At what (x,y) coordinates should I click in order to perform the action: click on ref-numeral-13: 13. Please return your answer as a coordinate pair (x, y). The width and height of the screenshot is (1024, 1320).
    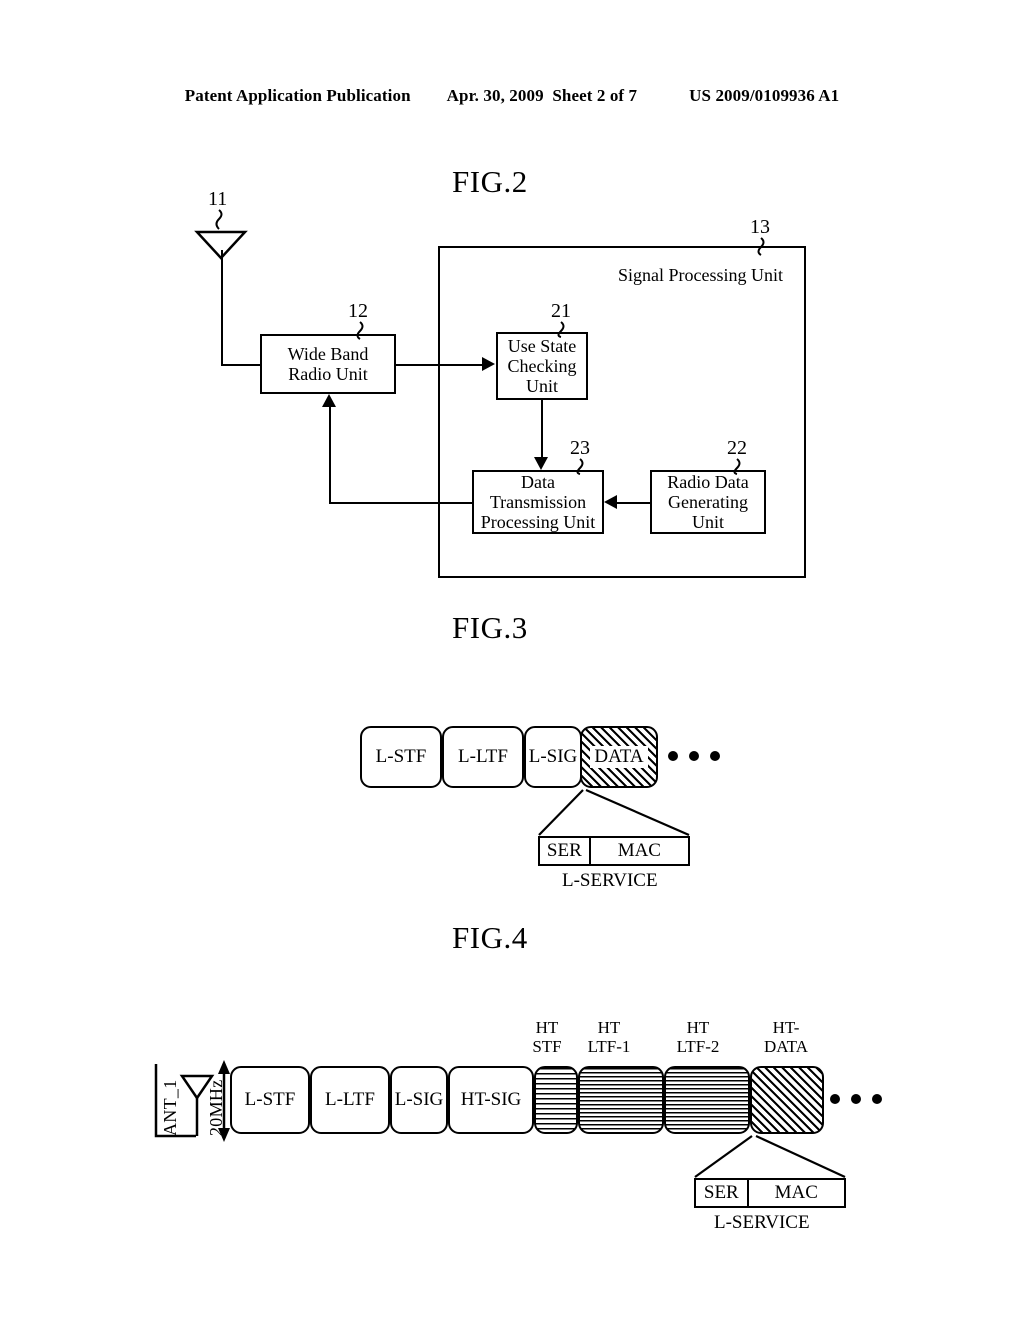
    Looking at the image, I should click on (760, 227).